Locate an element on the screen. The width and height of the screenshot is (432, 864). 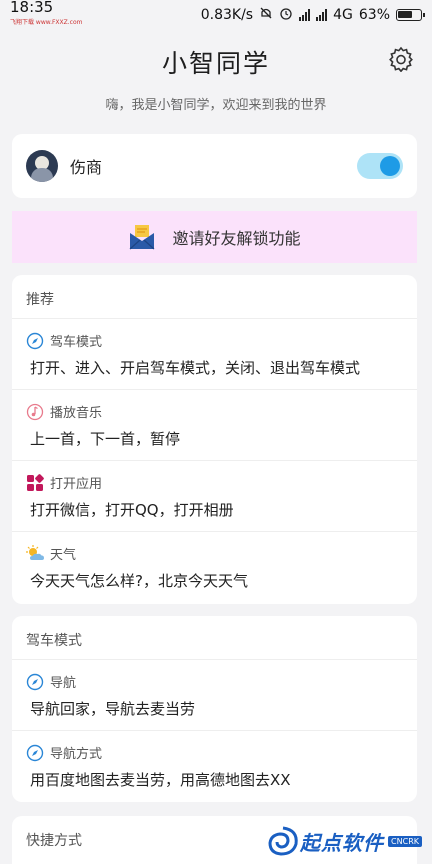
status-bar: 18:35 飞翔下载 www.FXXZ.com 0.83K/s 4G 63% is located at coordinates (216, 15).